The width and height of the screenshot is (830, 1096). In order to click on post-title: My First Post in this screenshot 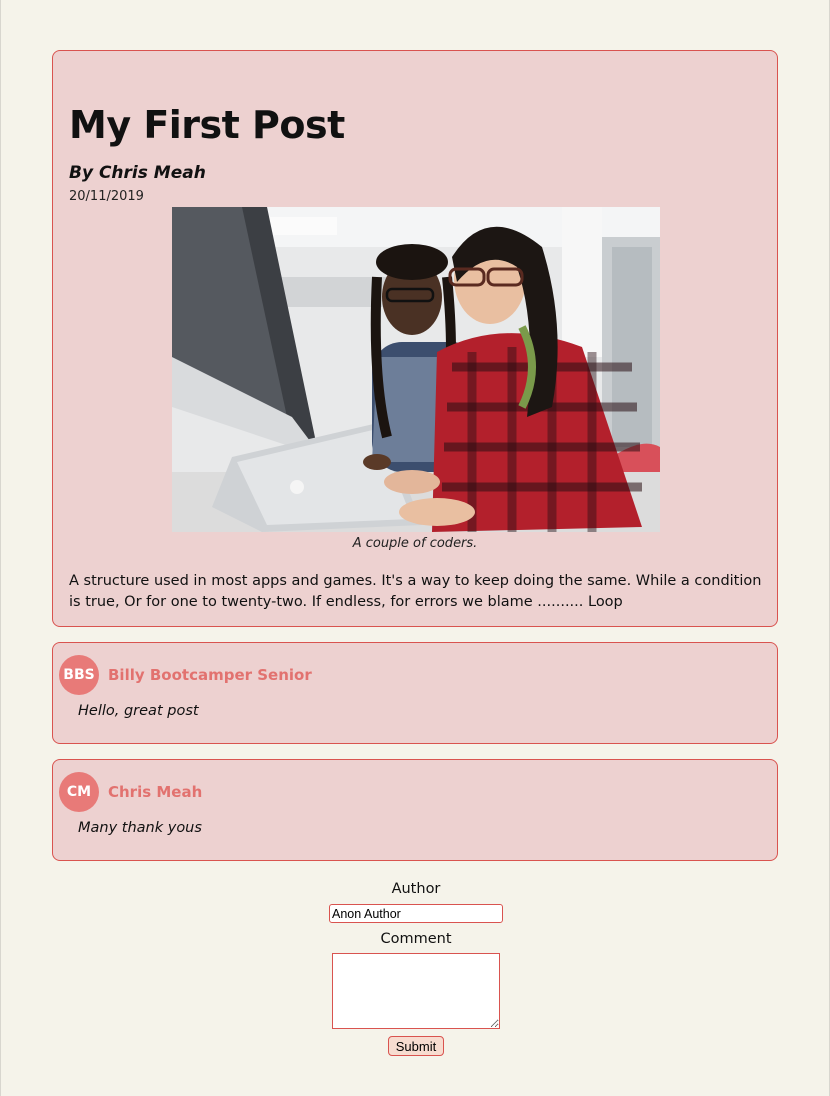, I will do `click(207, 125)`.